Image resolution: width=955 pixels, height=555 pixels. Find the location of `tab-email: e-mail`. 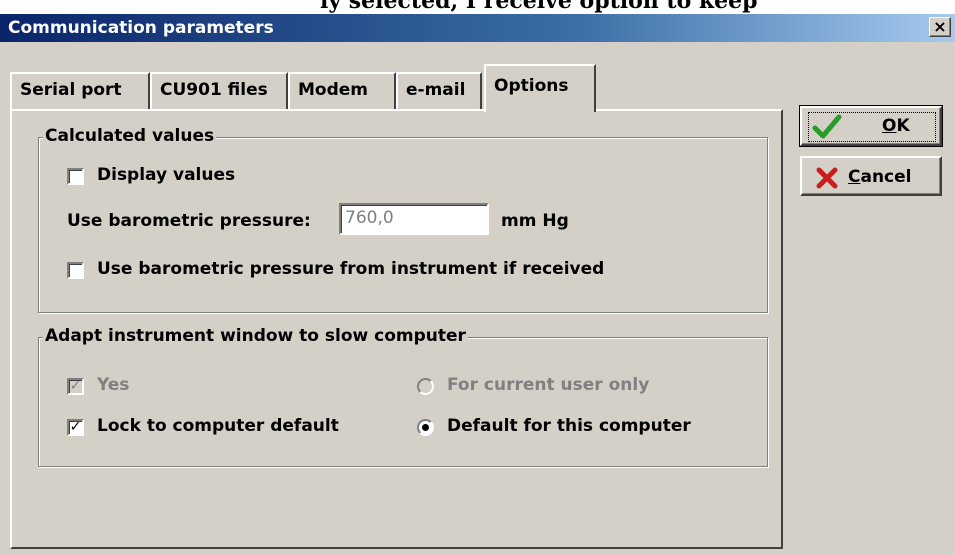

tab-email: e-mail is located at coordinates (439, 91).